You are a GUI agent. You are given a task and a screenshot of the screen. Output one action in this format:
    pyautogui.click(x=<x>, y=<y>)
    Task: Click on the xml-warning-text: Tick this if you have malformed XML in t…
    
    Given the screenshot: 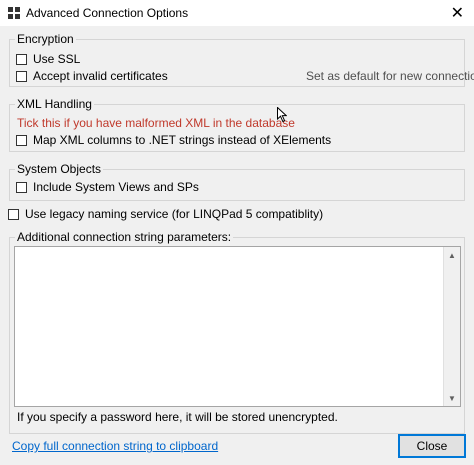 What is the action you would take?
    pyautogui.click(x=156, y=123)
    